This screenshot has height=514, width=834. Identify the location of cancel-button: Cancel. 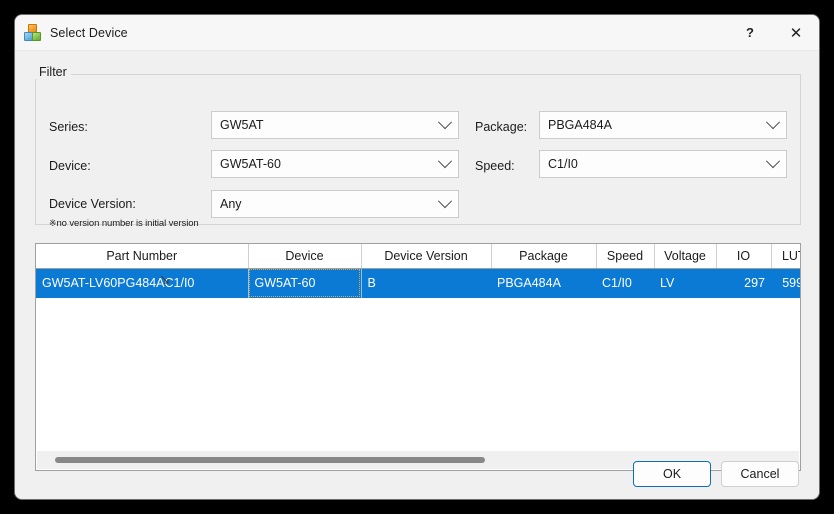
(760, 474).